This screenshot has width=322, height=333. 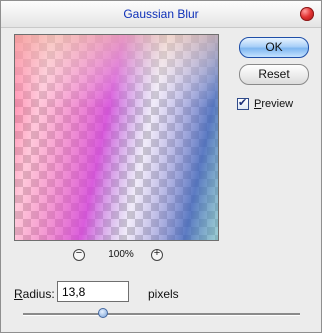 I want to click on preview-checkbox: ✔, so click(x=243, y=103).